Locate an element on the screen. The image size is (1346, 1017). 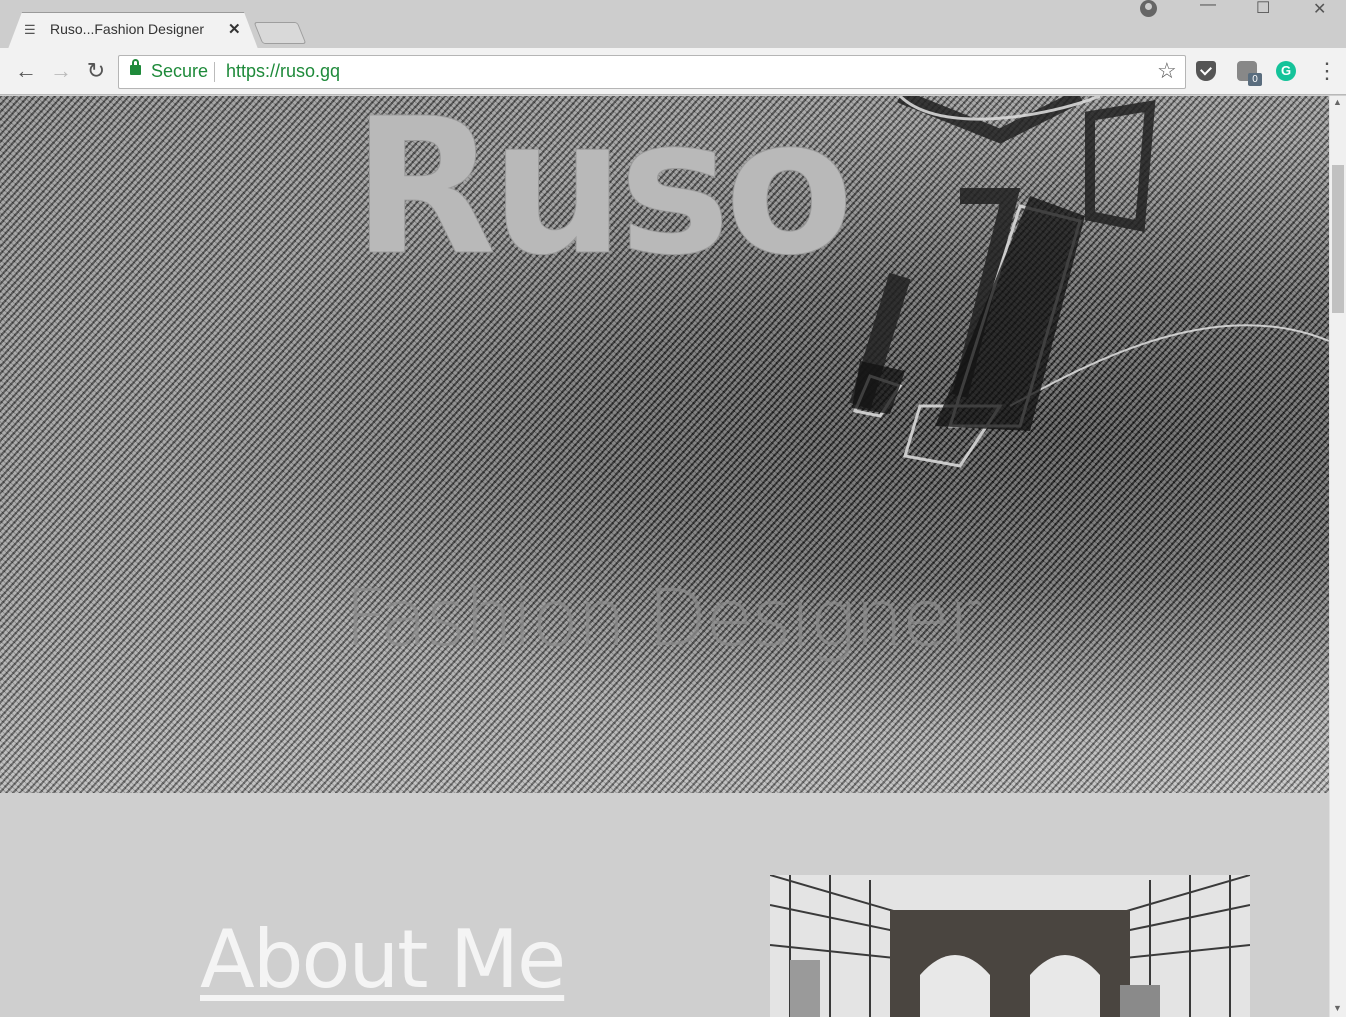
url-text: https://ruso.gq is located at coordinates (283, 71).